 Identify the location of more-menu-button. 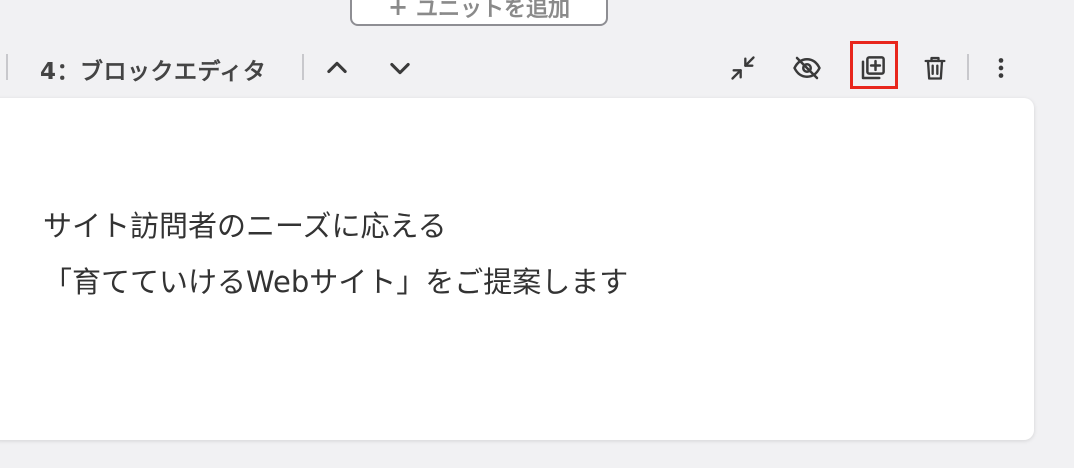
(1001, 68).